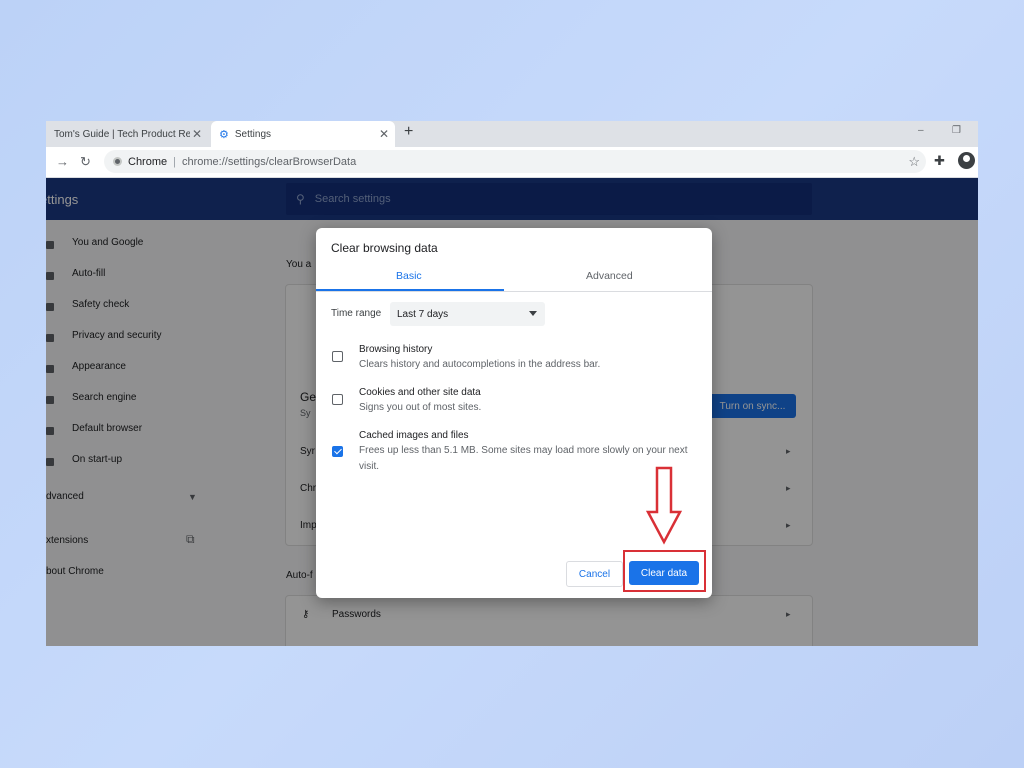 Image resolution: width=1024 pixels, height=768 pixels. What do you see at coordinates (117, 161) in the screenshot?
I see `chrome-icon` at bounding box center [117, 161].